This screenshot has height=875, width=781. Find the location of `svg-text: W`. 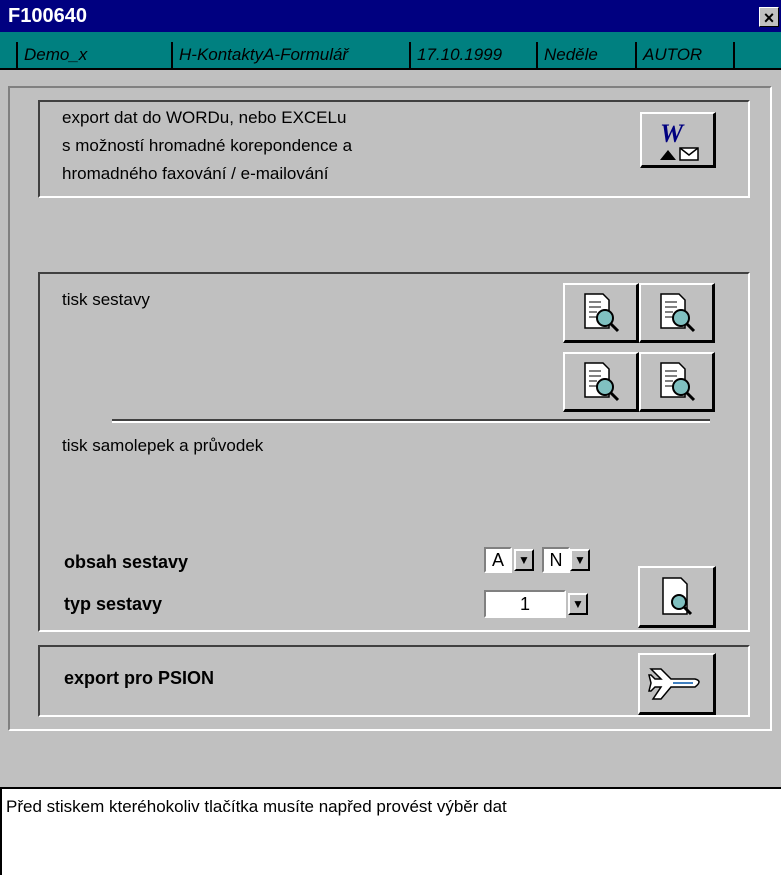

svg-text: W is located at coordinates (672, 133).